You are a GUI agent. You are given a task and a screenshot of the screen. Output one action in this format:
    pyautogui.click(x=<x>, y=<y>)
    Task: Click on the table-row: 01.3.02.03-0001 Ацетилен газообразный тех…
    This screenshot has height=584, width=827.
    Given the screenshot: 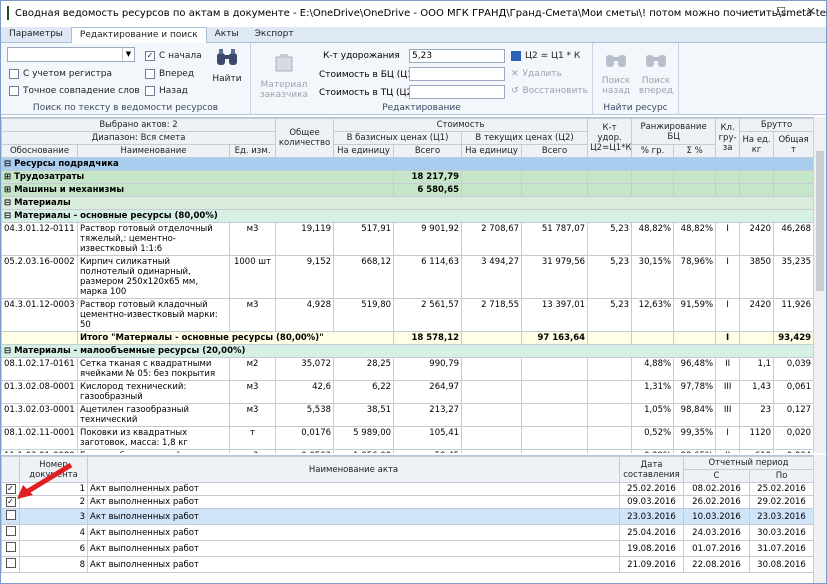 What is the action you would take?
    pyautogui.click(x=407, y=415)
    